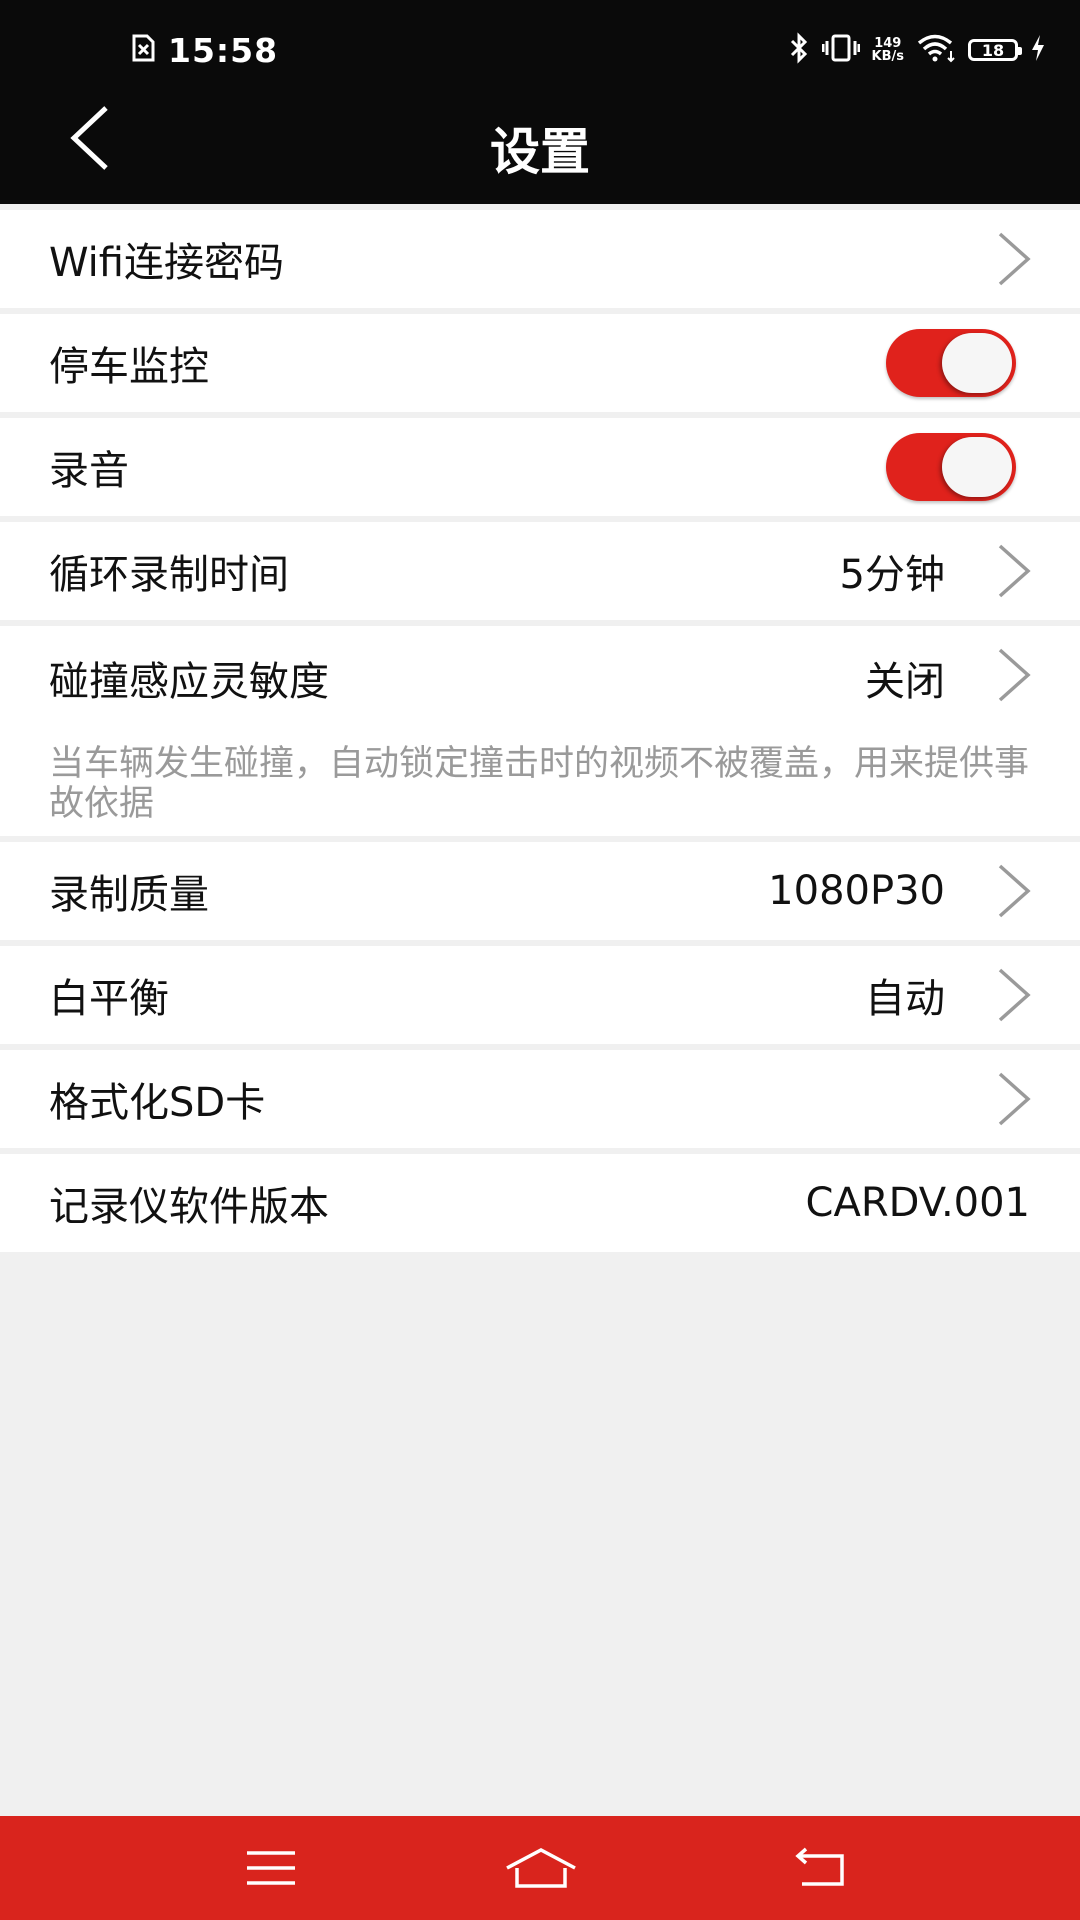  I want to click on network-speed: 149 KB/s, so click(888, 50).